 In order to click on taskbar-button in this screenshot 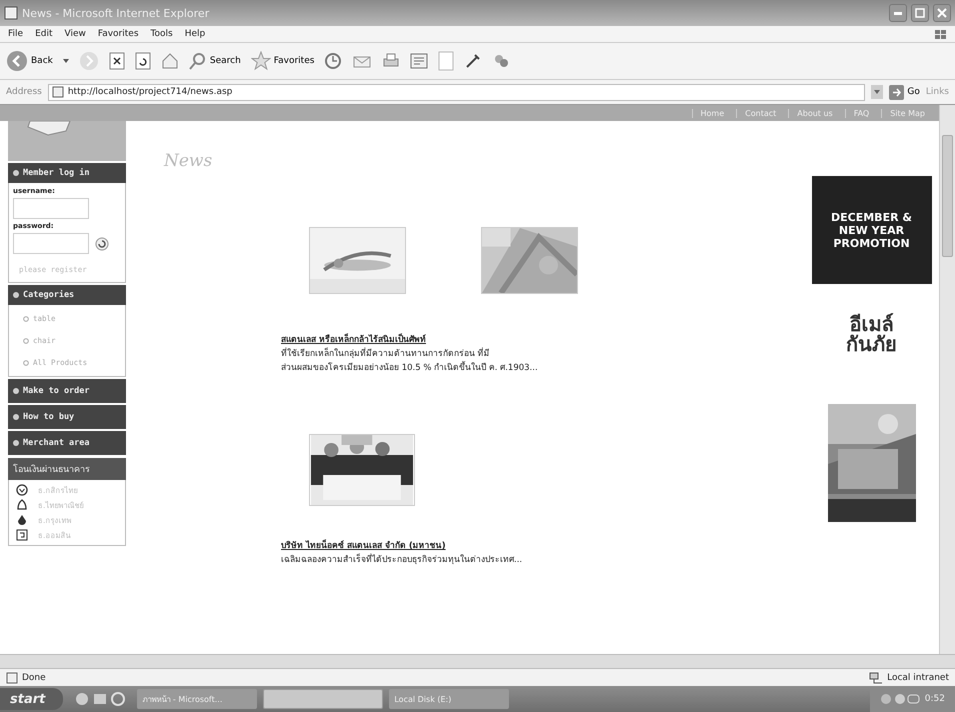, I will do `click(323, 699)`.